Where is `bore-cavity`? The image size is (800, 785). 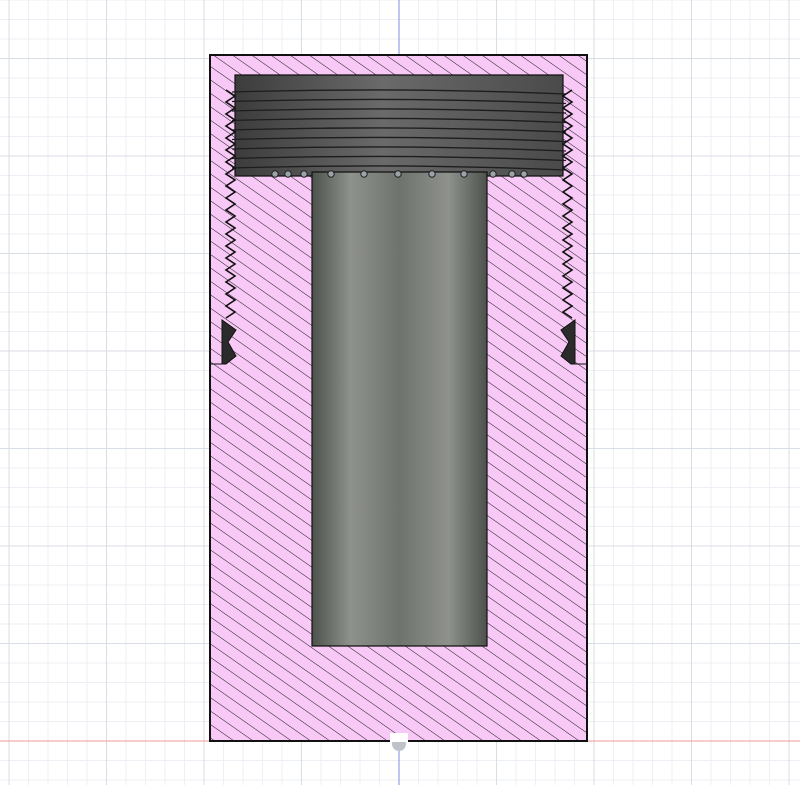
bore-cavity is located at coordinates (399, 409).